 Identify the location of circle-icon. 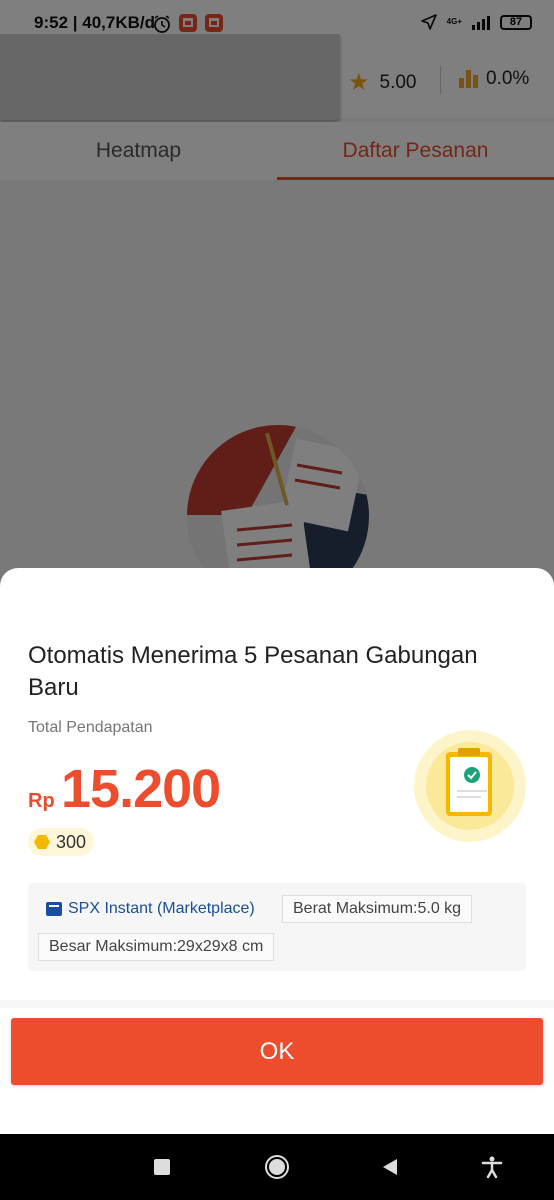
(277, 1167).